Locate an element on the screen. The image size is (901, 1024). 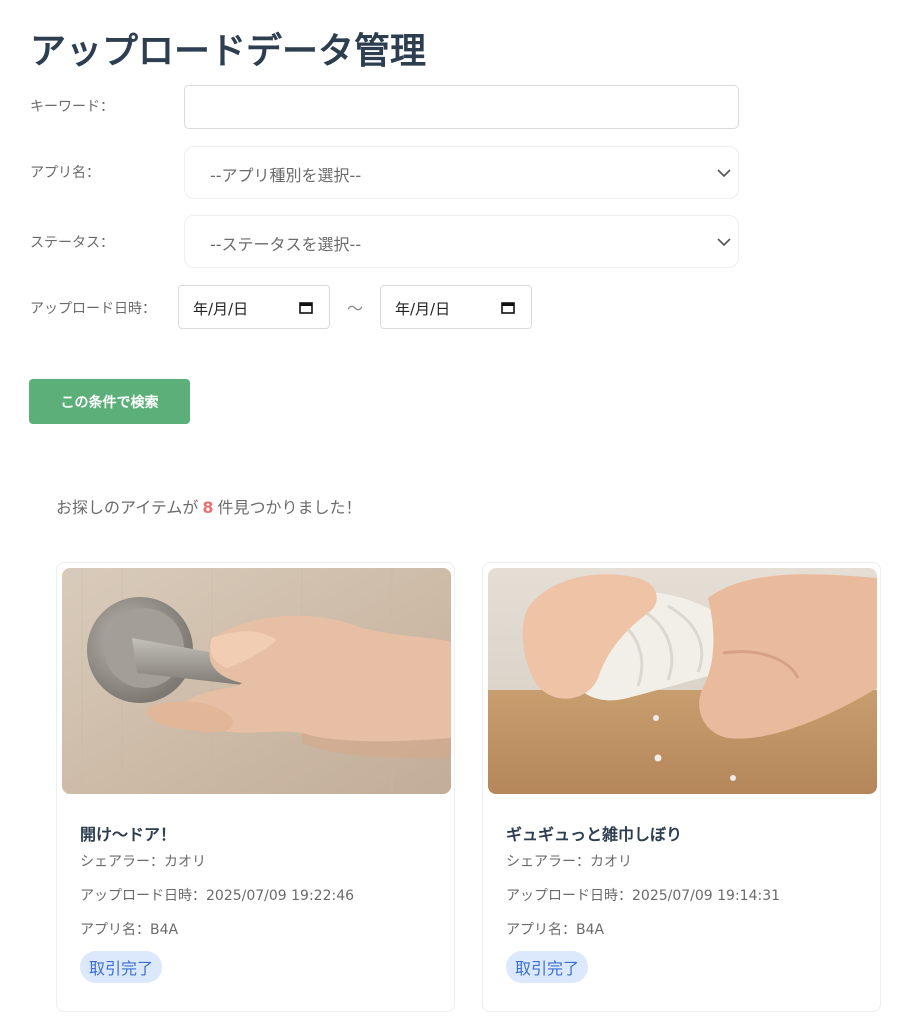
status-select: --ステータスを選択-- is located at coordinates (461, 241).